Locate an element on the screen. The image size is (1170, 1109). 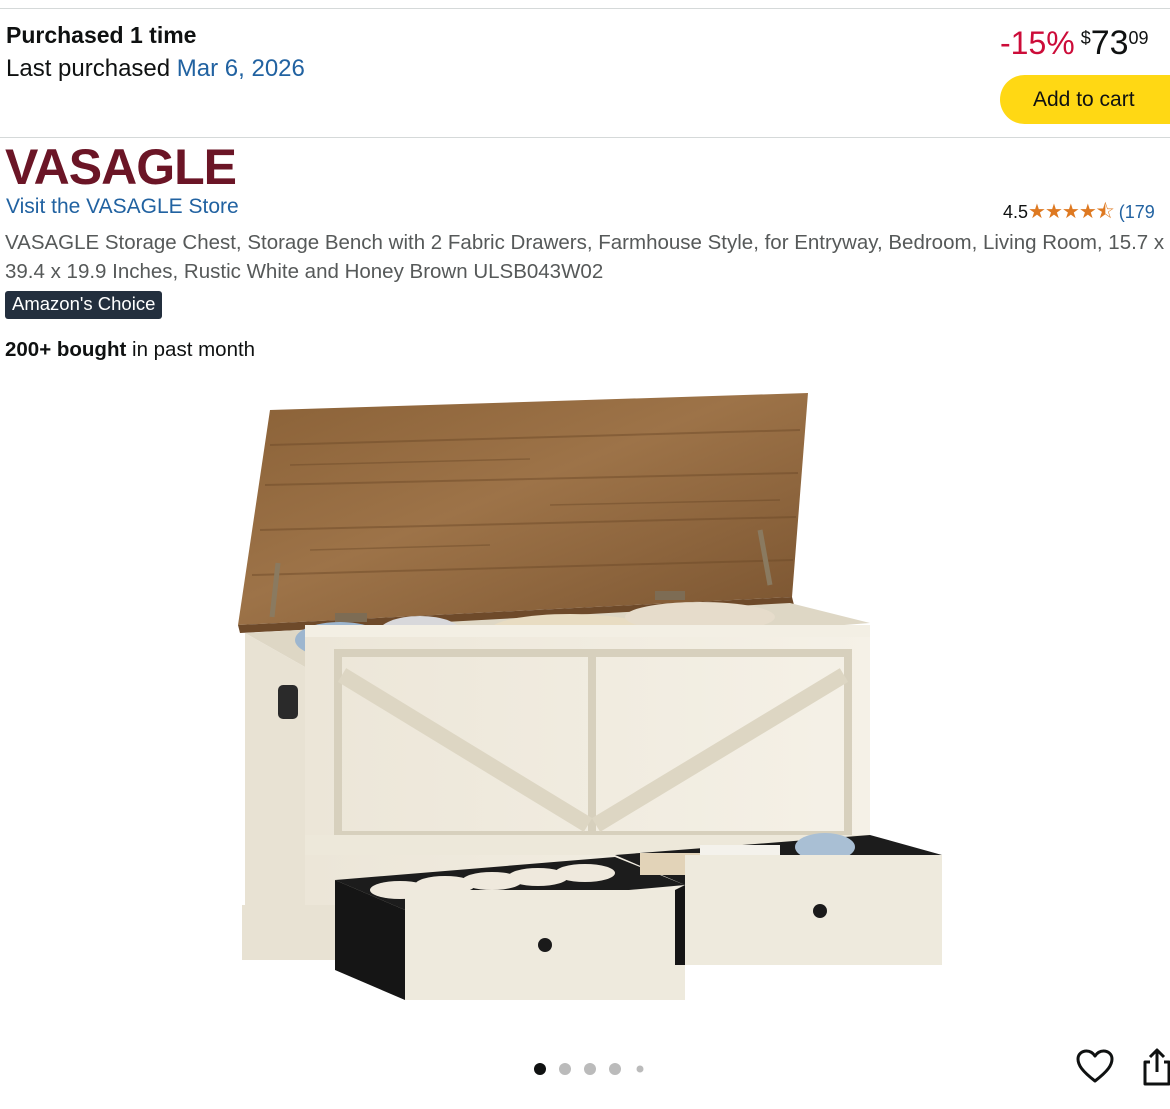
brand-logo: VASAGLE is located at coordinates (121, 167).